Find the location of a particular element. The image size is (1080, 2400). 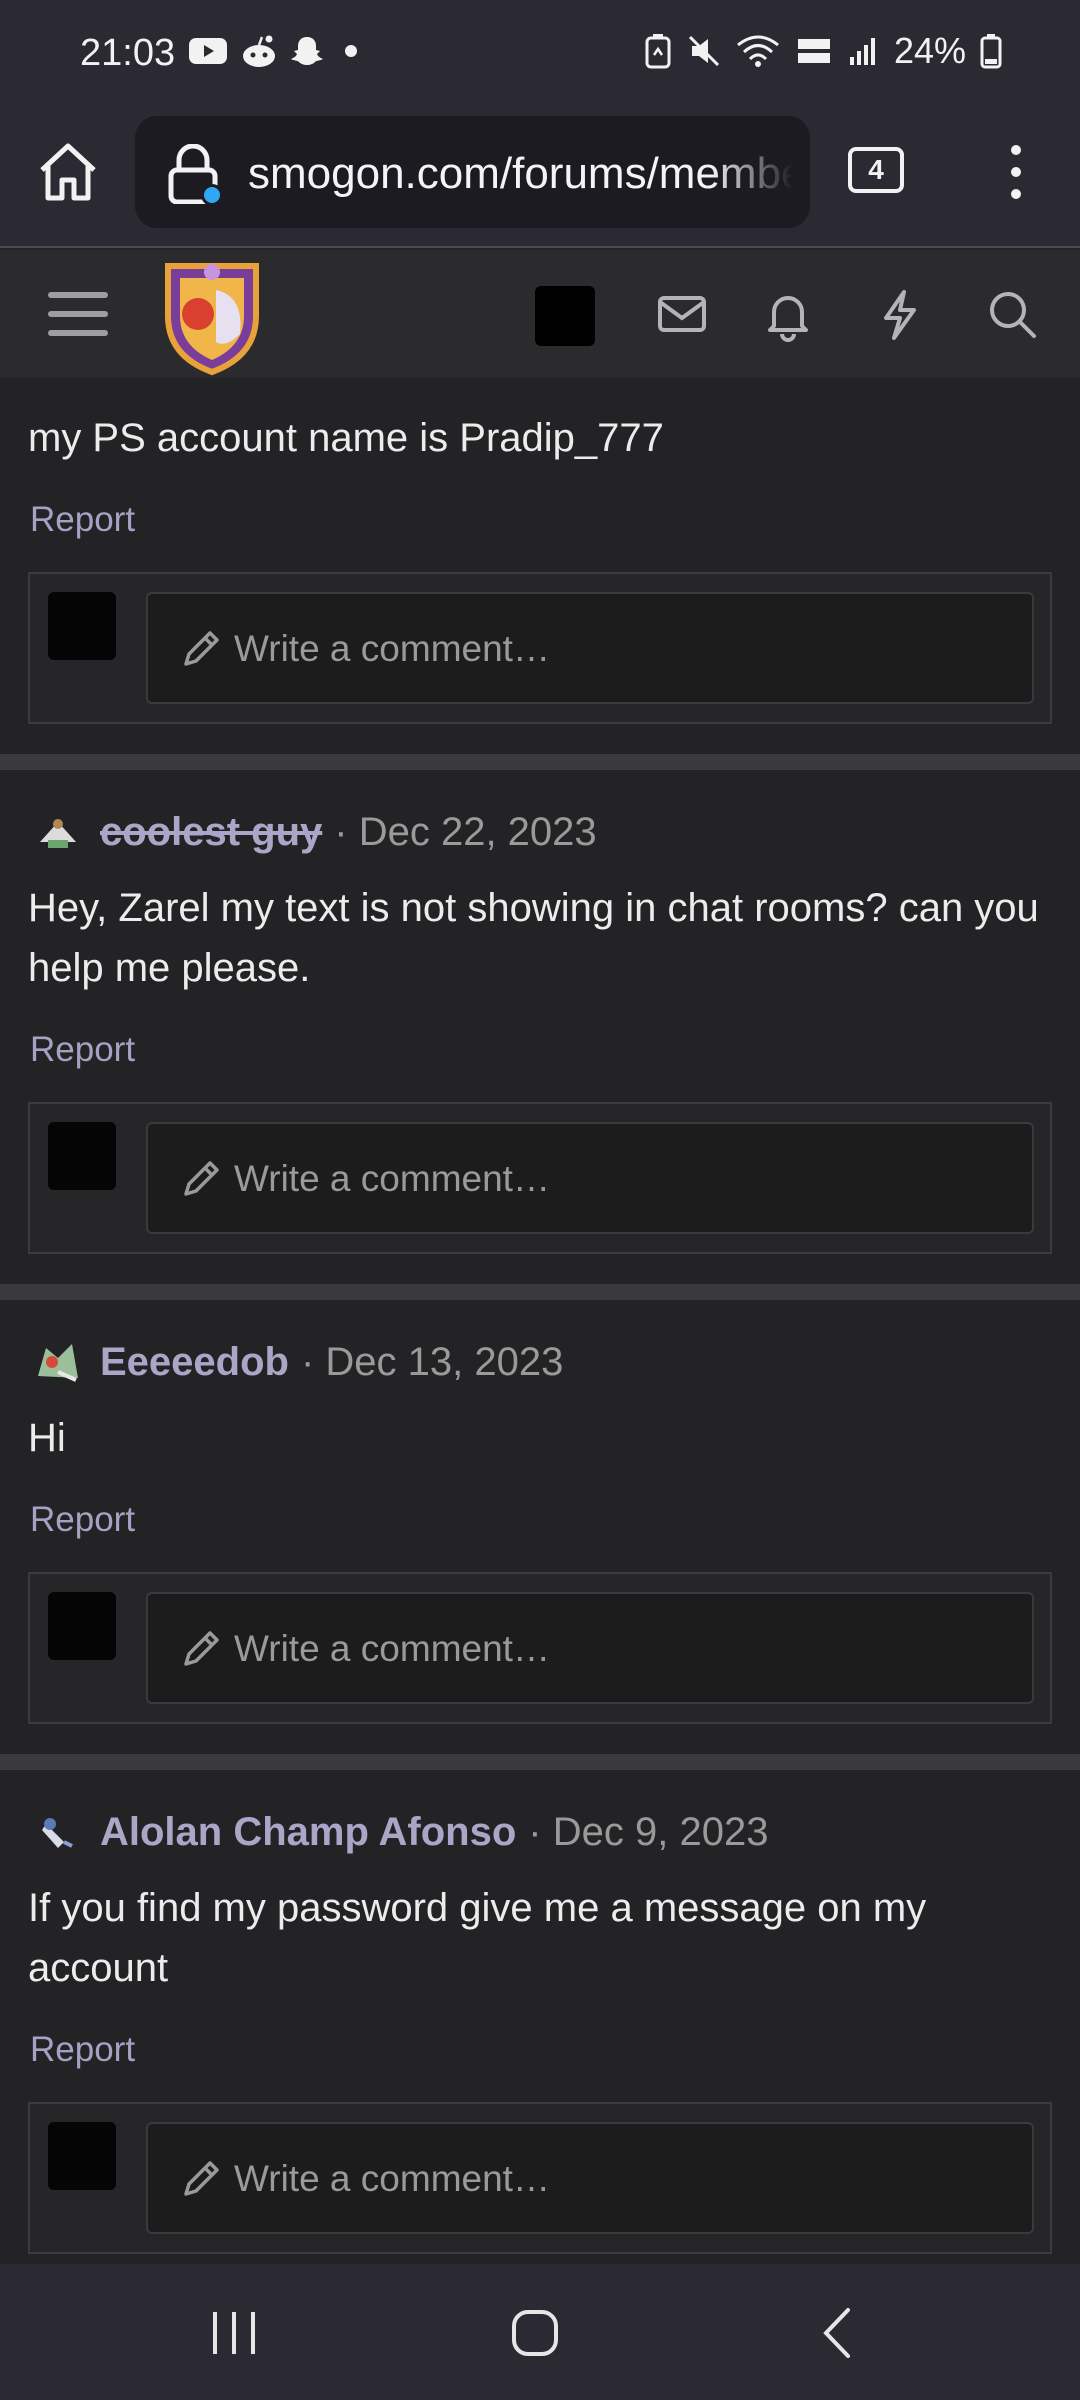

url-text: smogon.com/forums/members is located at coordinates (520, 174).